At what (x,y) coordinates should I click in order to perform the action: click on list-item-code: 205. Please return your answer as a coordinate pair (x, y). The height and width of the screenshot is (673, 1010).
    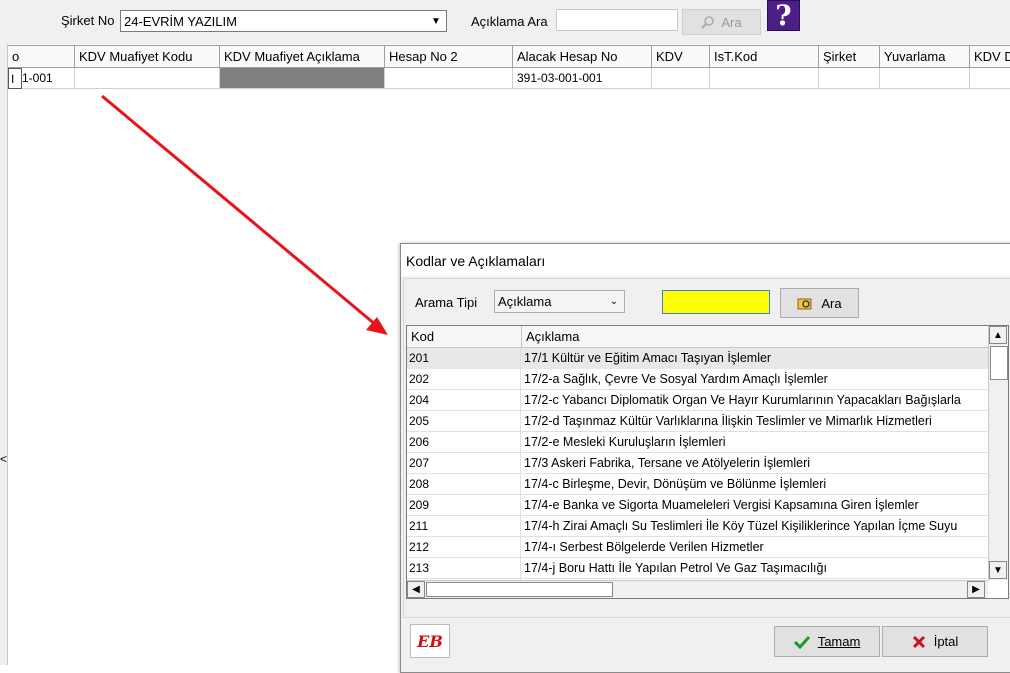
    Looking at the image, I should click on (464, 421).